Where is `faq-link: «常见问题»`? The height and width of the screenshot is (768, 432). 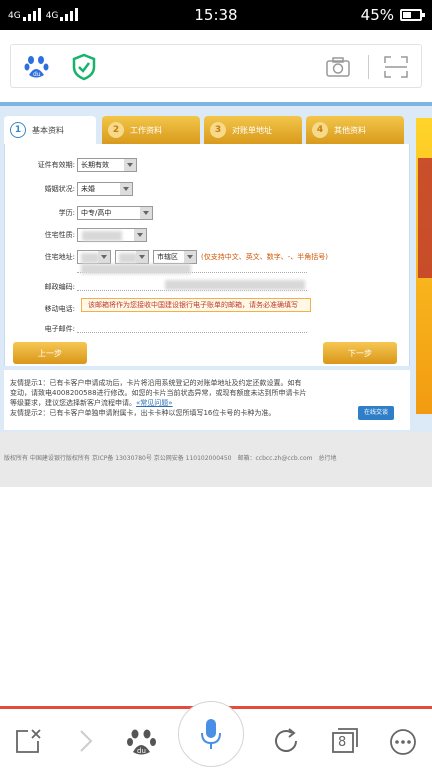 faq-link: «常见问题» is located at coordinates (154, 403).